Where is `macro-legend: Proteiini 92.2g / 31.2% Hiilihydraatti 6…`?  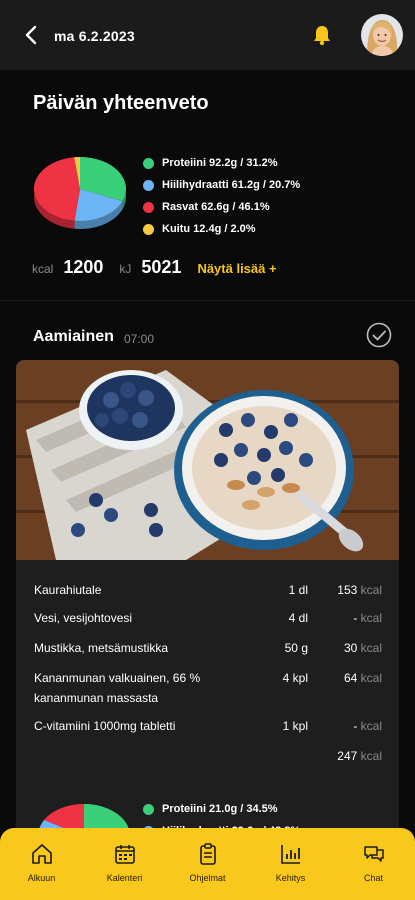
macro-legend: Proteiini 92.2g / 31.2% Hiilihydraatti 6… is located at coordinates (221, 196).